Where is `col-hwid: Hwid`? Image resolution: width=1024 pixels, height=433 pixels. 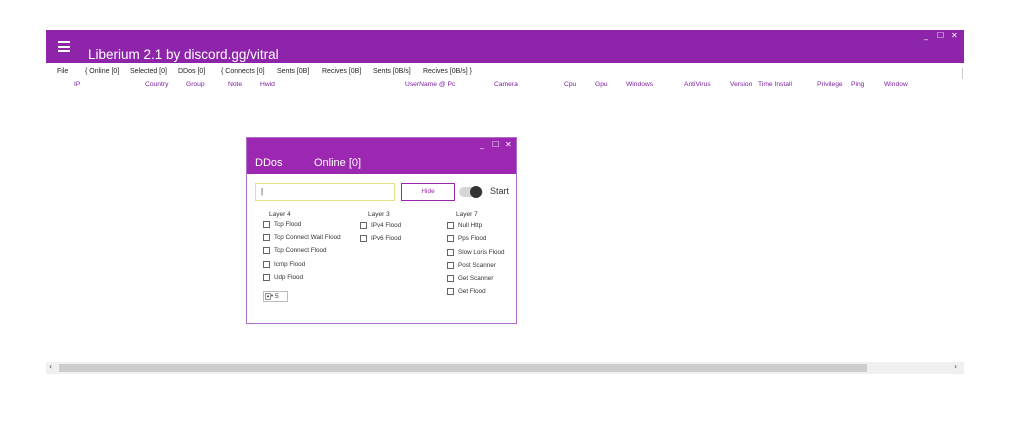
col-hwid: Hwid is located at coordinates (267, 84).